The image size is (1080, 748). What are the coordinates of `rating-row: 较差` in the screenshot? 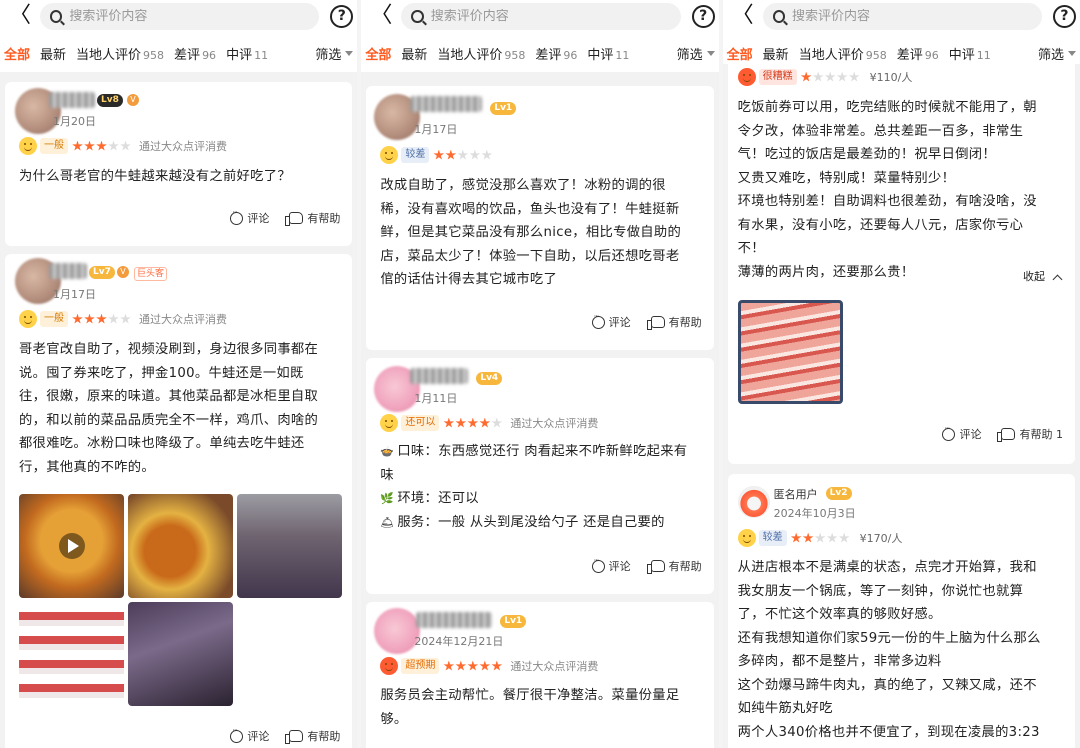 It's located at (440, 155).